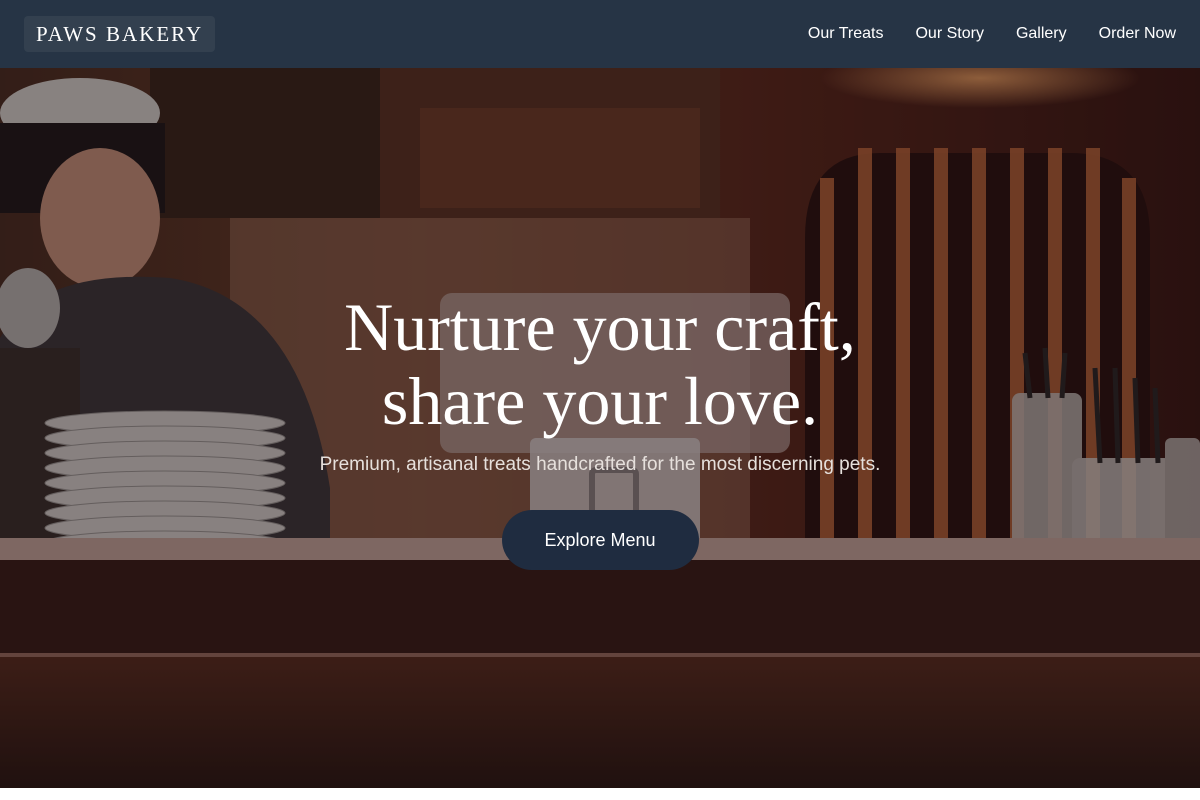 The height and width of the screenshot is (800, 1200). Describe the element at coordinates (600, 401) in the screenshot. I see `hero-headline-line-2: share your love.` at that location.